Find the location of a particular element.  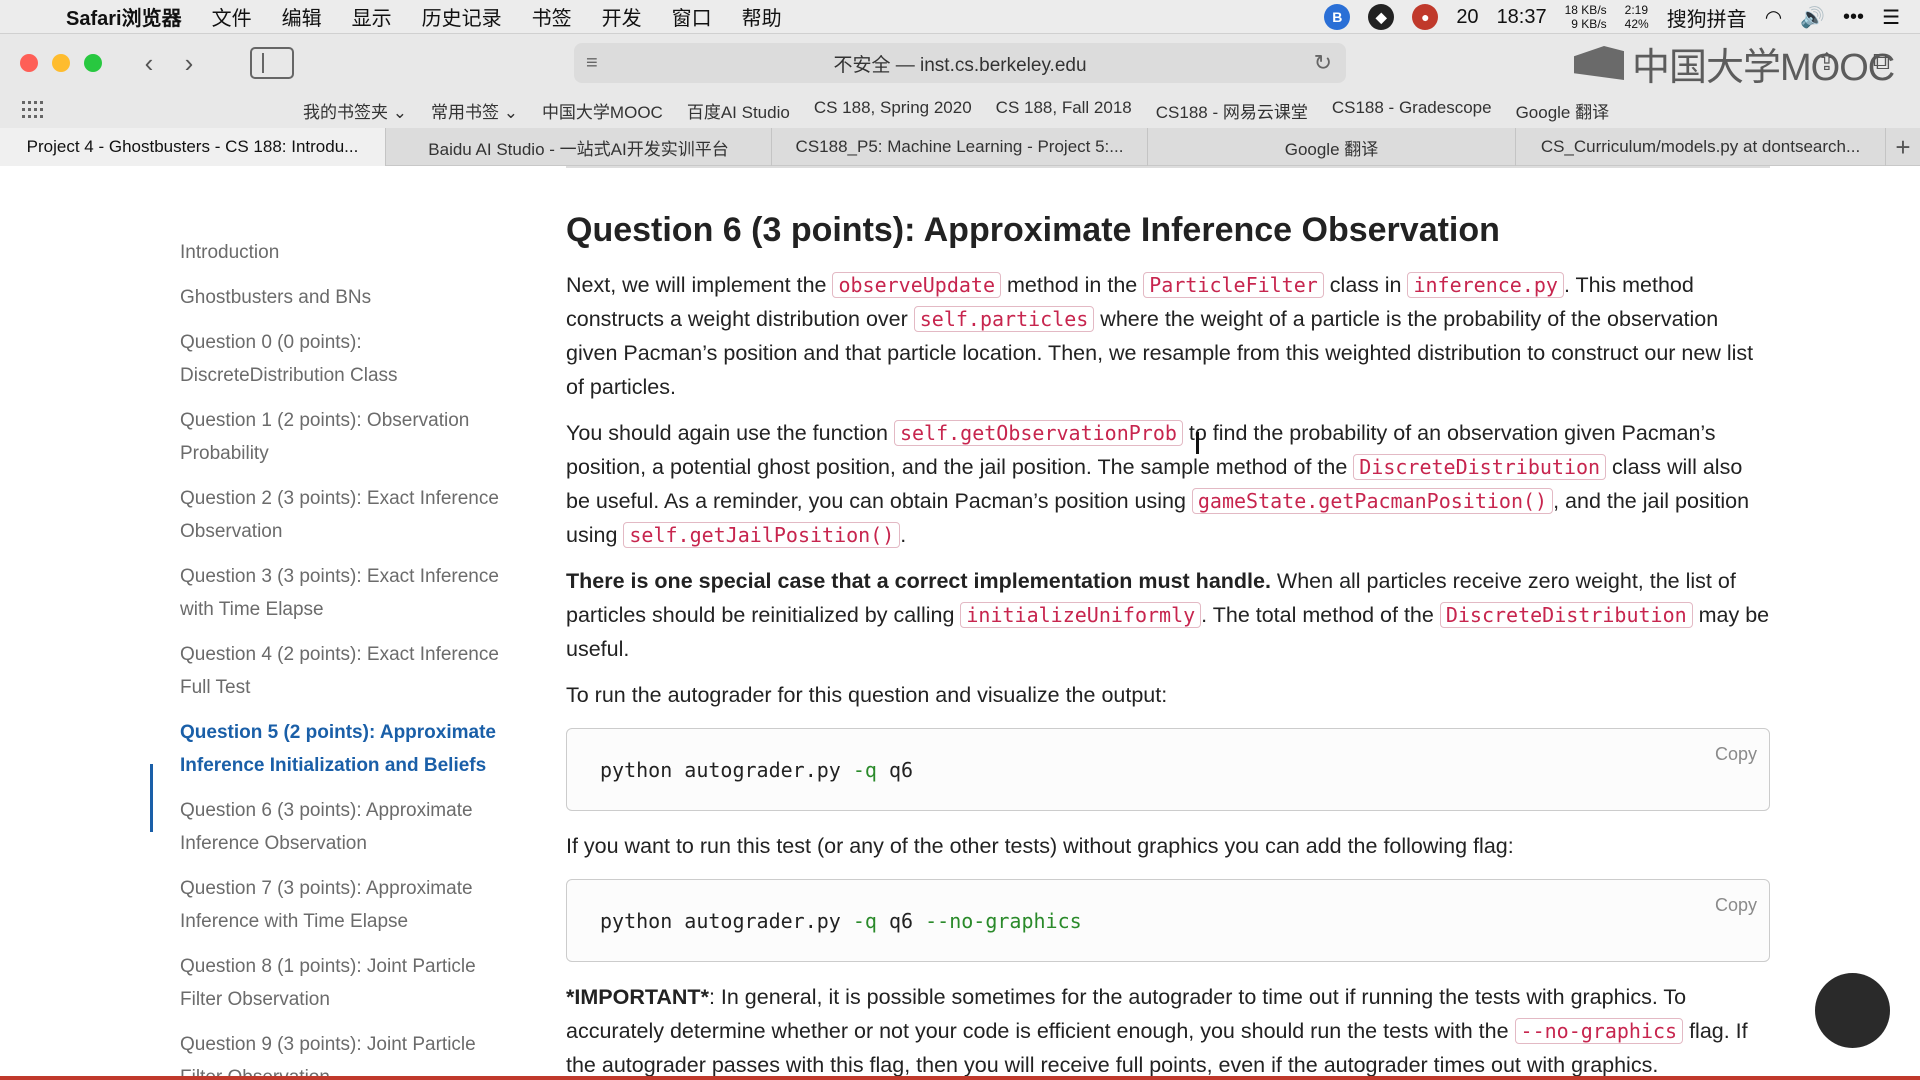

volume-icon: 🔊 is located at coordinates (1812, 17).